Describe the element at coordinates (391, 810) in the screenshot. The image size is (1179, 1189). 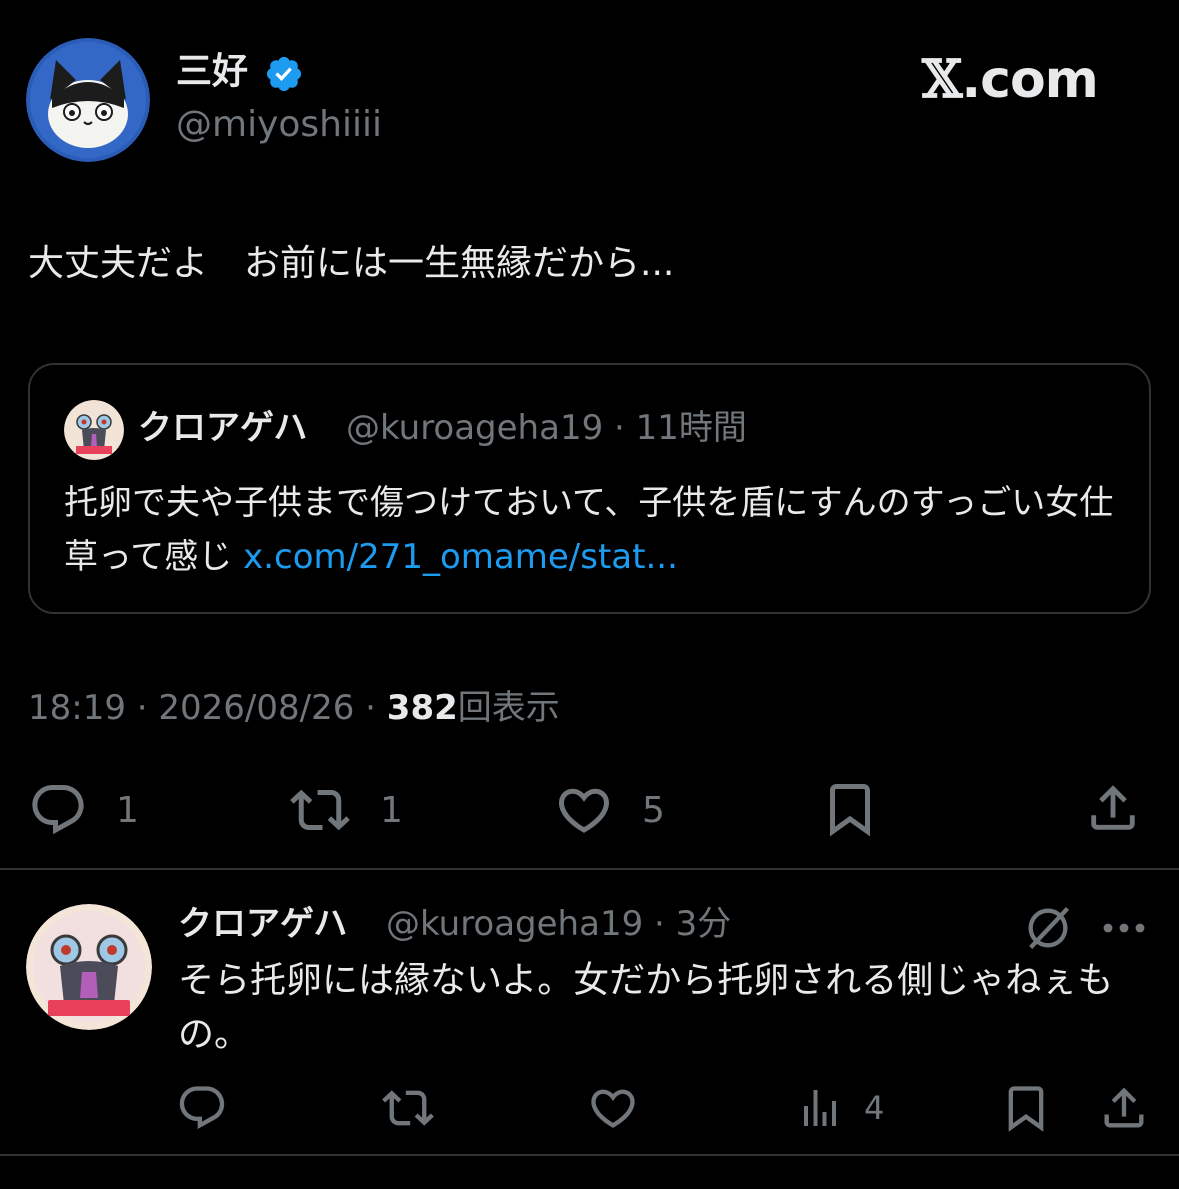
I see `retweet-count: 1` at that location.